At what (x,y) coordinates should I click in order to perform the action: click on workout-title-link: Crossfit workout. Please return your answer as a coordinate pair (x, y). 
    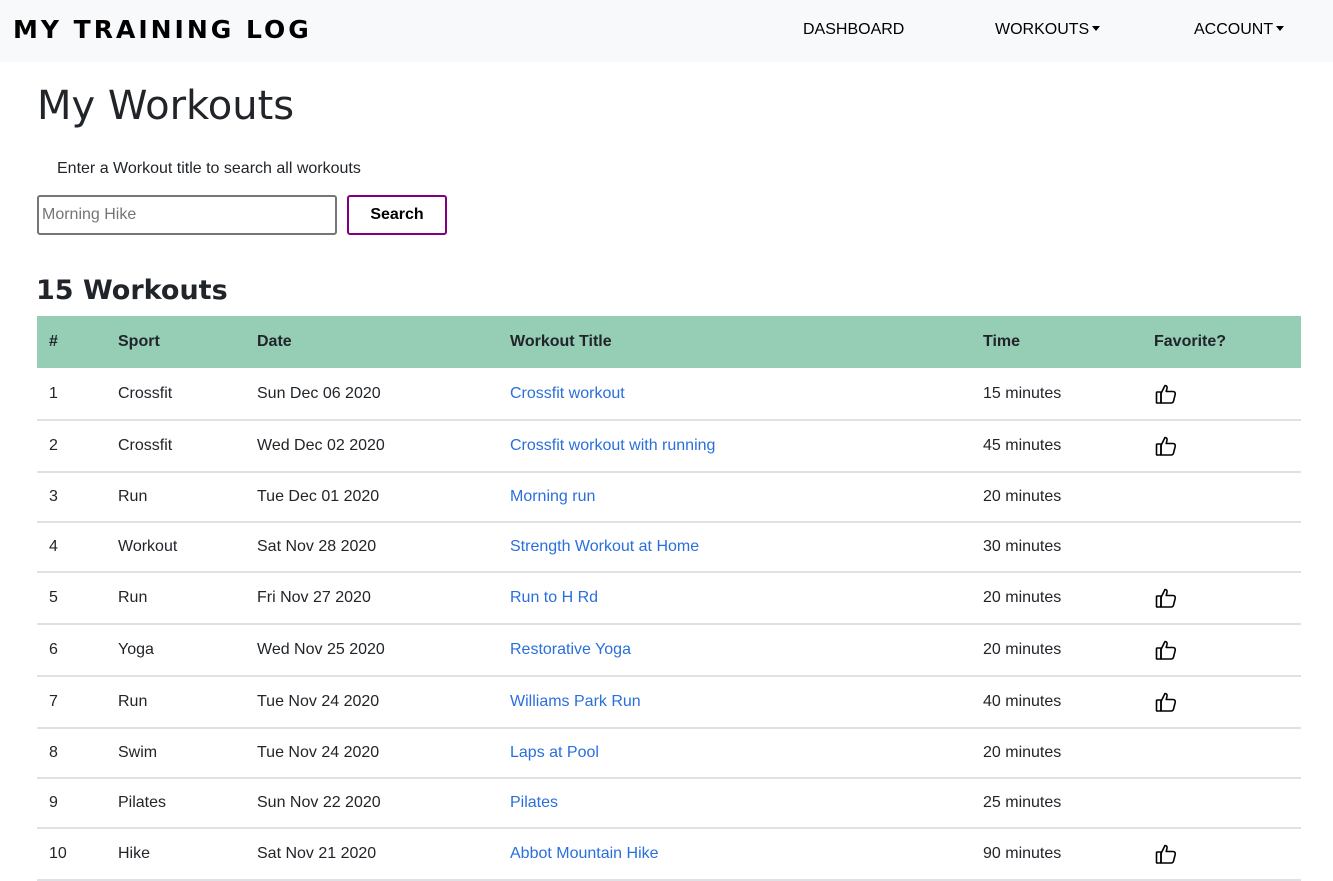
    Looking at the image, I should click on (567, 393).